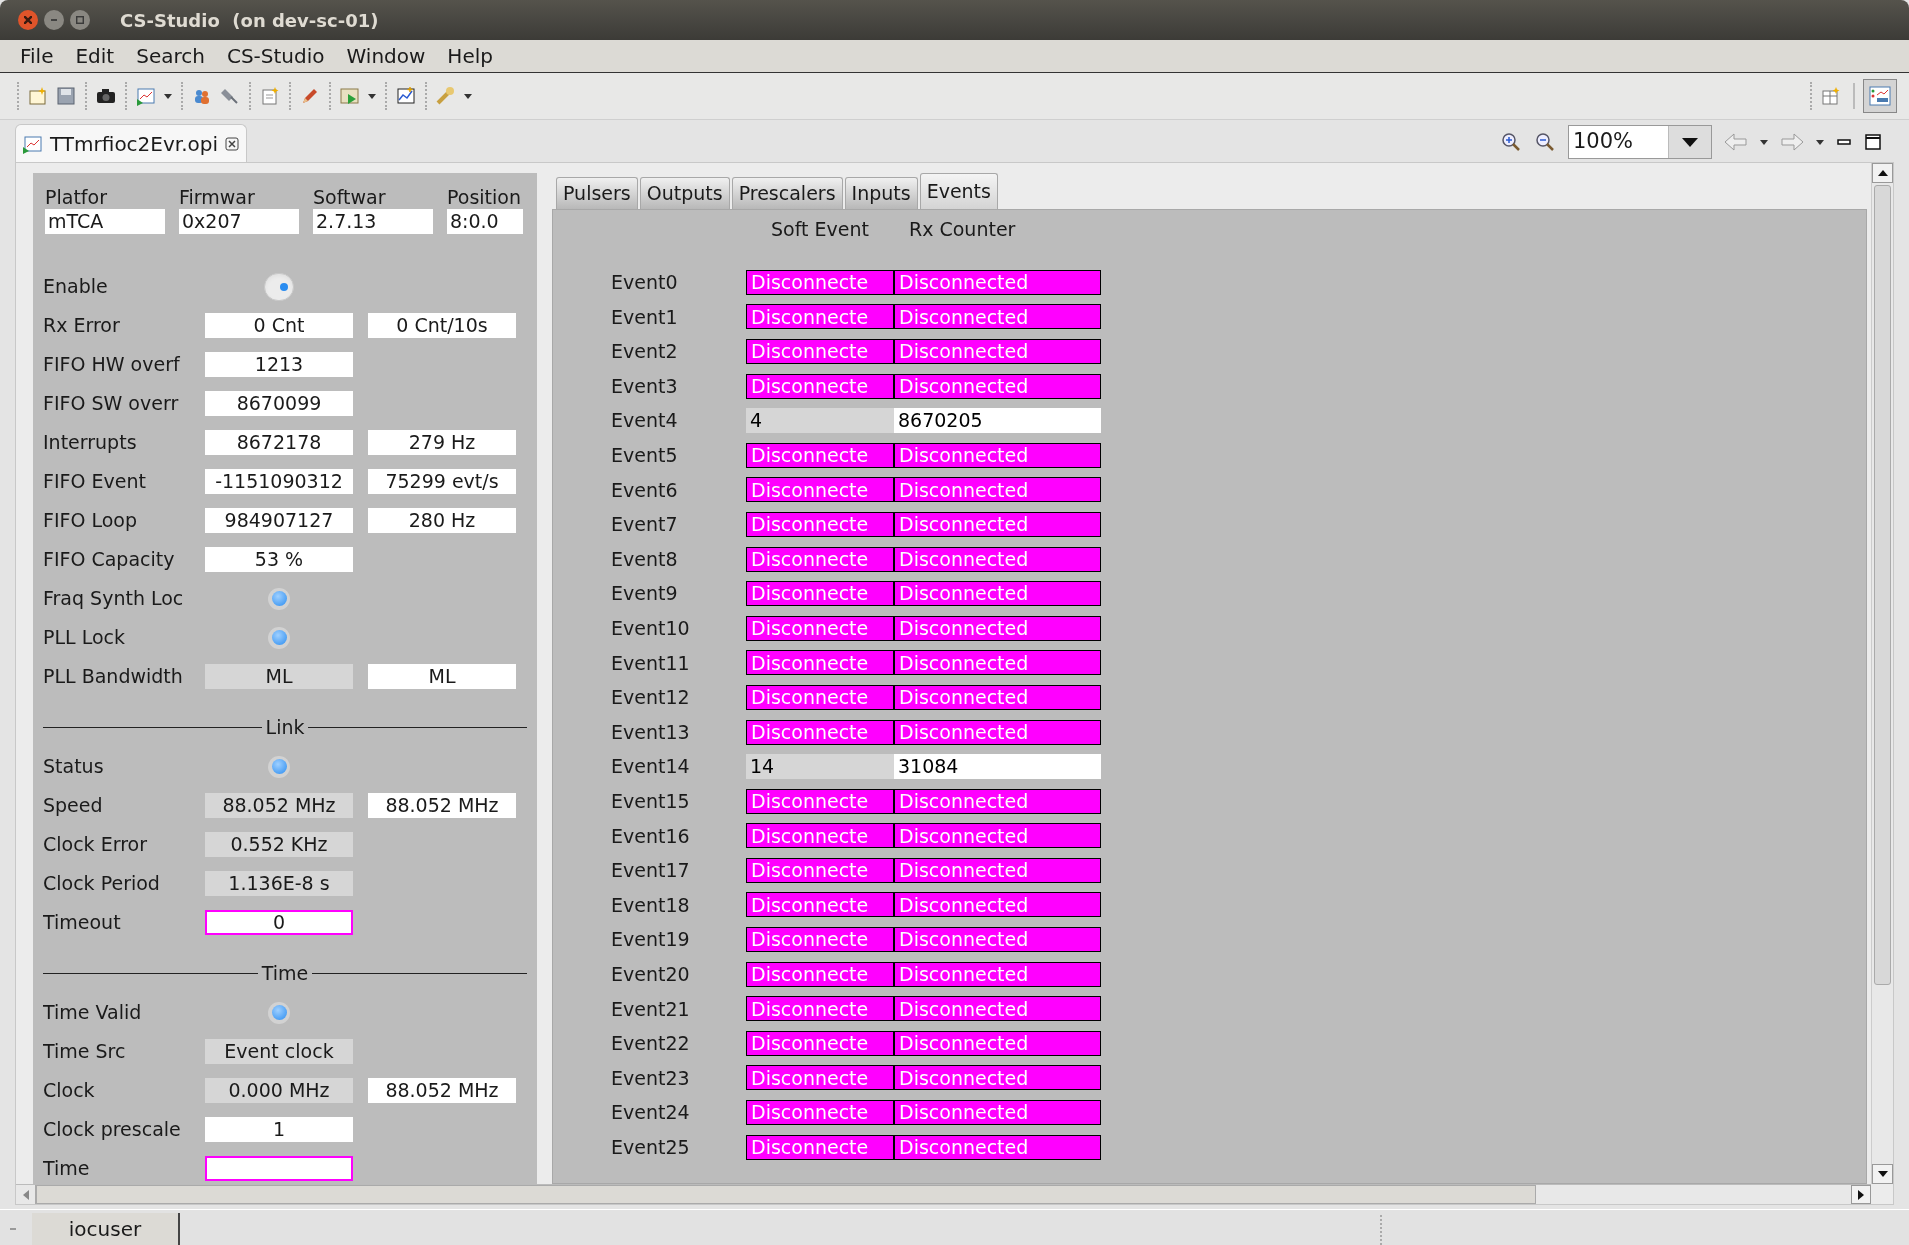 This screenshot has width=1909, height=1245. I want to click on field-label: Time Src, so click(85, 1052).